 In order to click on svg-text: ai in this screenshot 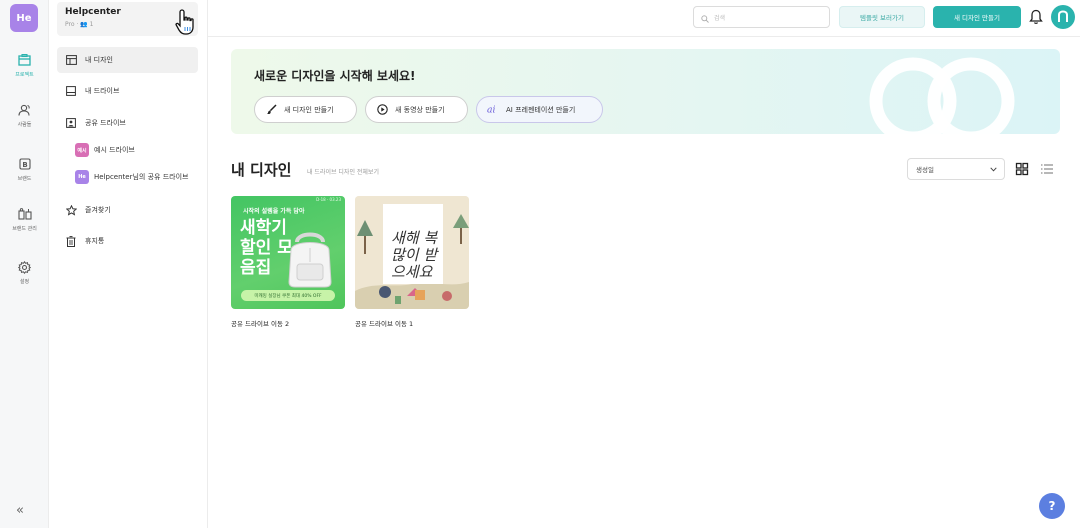, I will do `click(491, 110)`.